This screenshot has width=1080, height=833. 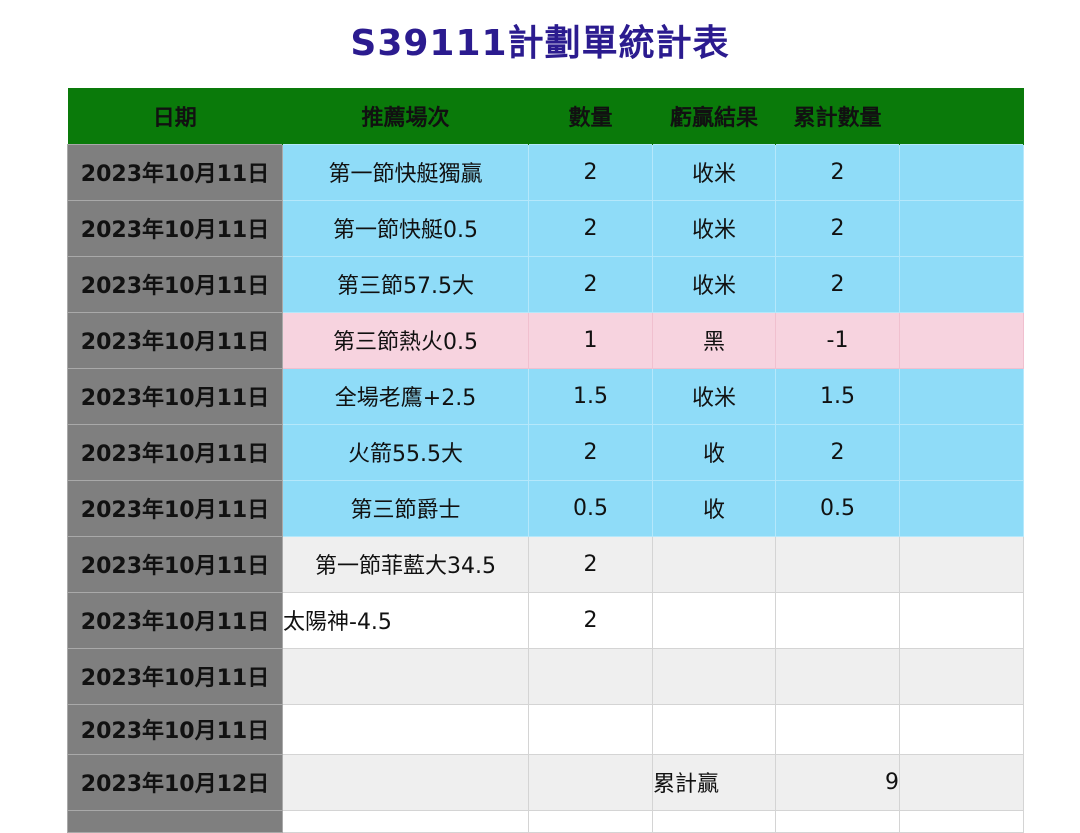 I want to click on match-cell: 第三節熱火0.5, so click(x=405, y=340).